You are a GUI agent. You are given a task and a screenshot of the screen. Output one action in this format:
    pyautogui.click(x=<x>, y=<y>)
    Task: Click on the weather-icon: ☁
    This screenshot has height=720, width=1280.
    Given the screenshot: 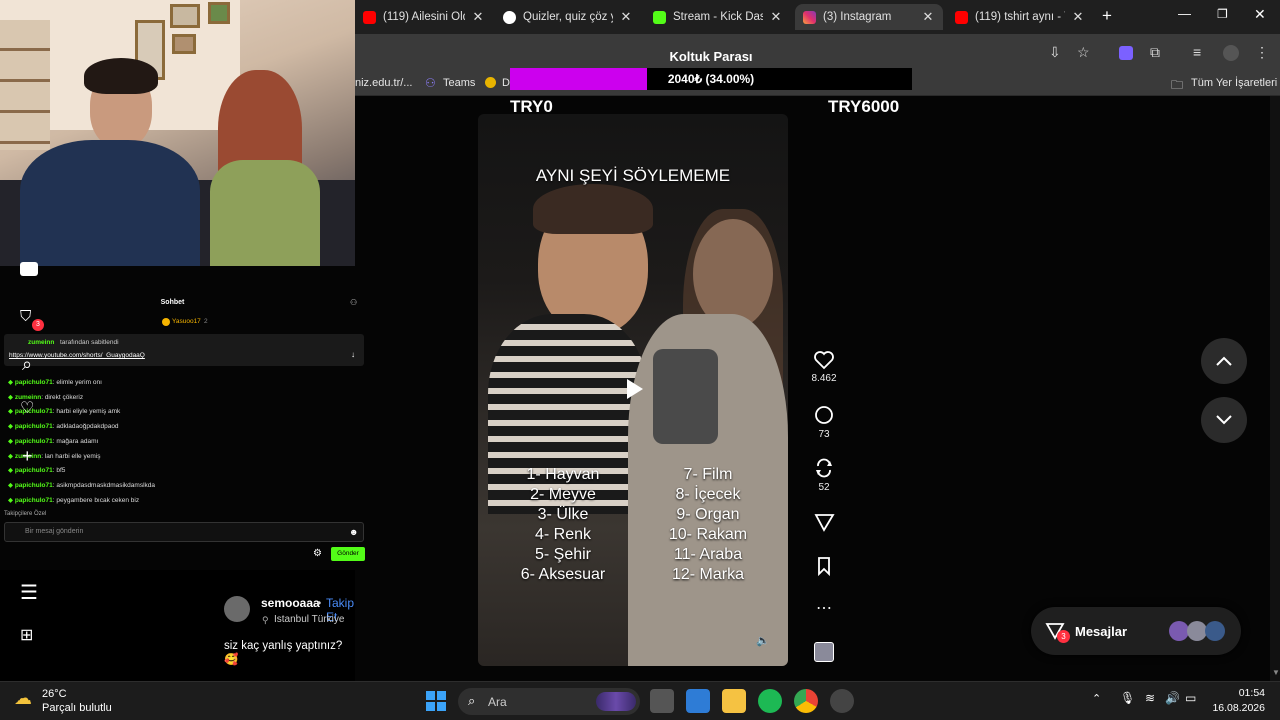 What is the action you would take?
    pyautogui.click(x=23, y=698)
    